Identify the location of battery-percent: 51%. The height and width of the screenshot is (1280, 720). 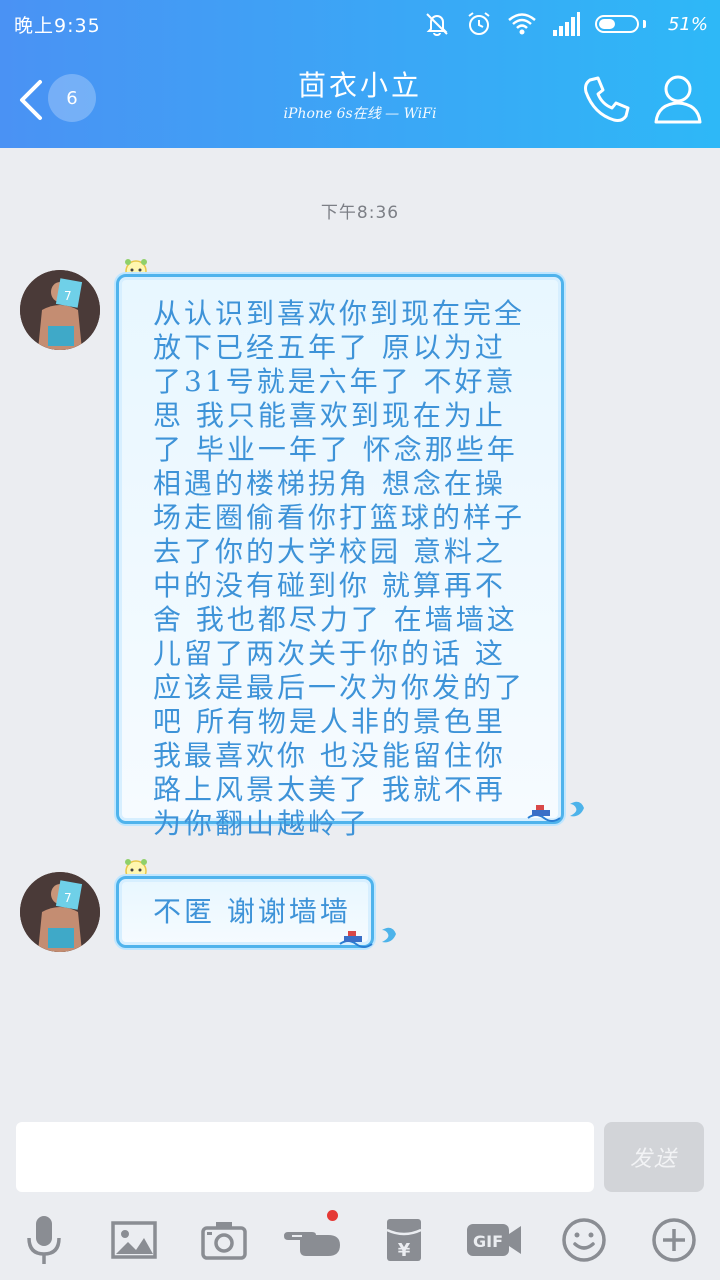
(687, 24).